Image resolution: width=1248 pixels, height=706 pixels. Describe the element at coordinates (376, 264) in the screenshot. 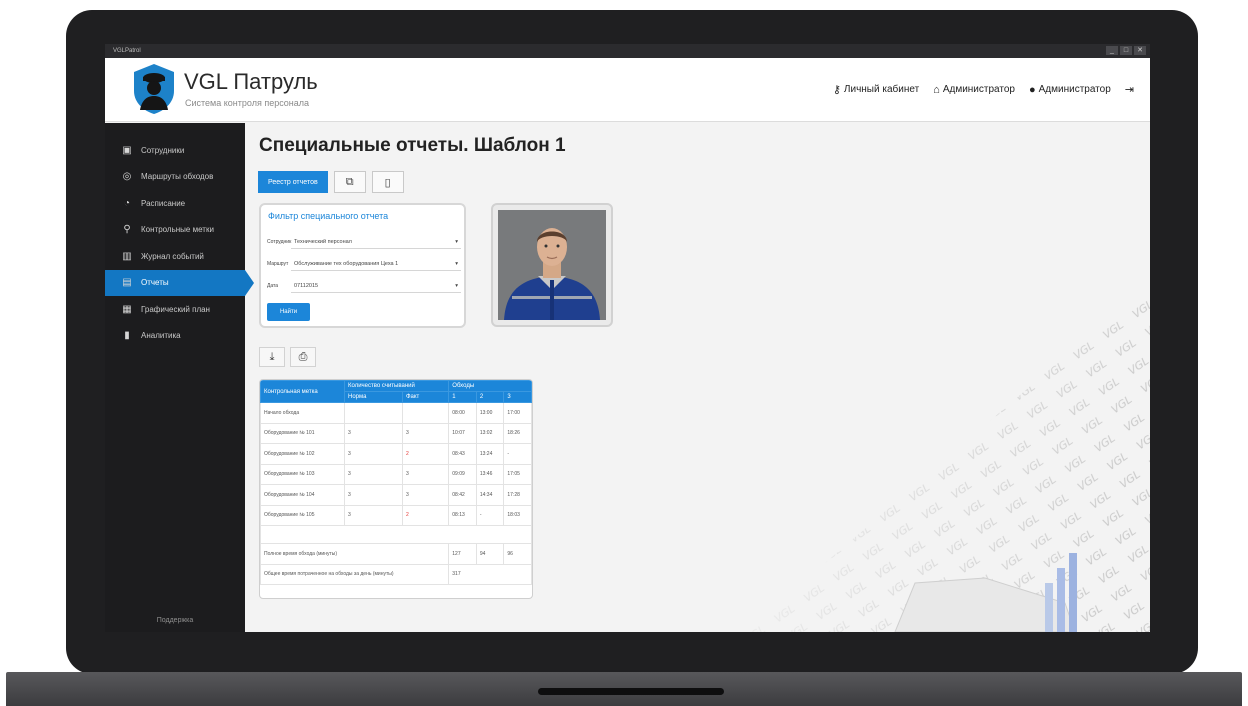

I see `route-select: Обслуживание тех оборудования Цеха 1 ▾` at that location.